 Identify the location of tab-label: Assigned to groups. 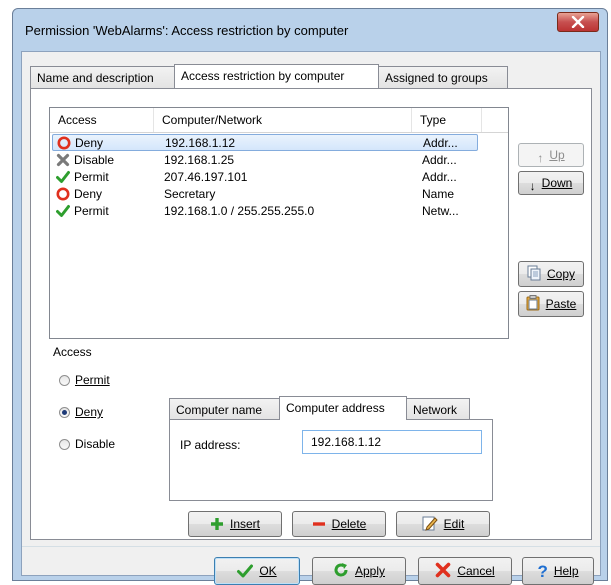
(436, 78).